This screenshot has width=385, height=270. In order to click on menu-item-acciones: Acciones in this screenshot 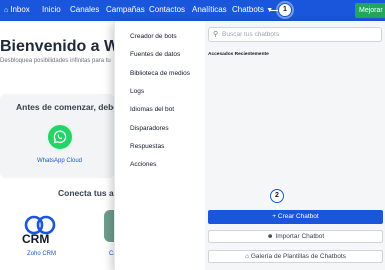, I will do `click(143, 164)`.